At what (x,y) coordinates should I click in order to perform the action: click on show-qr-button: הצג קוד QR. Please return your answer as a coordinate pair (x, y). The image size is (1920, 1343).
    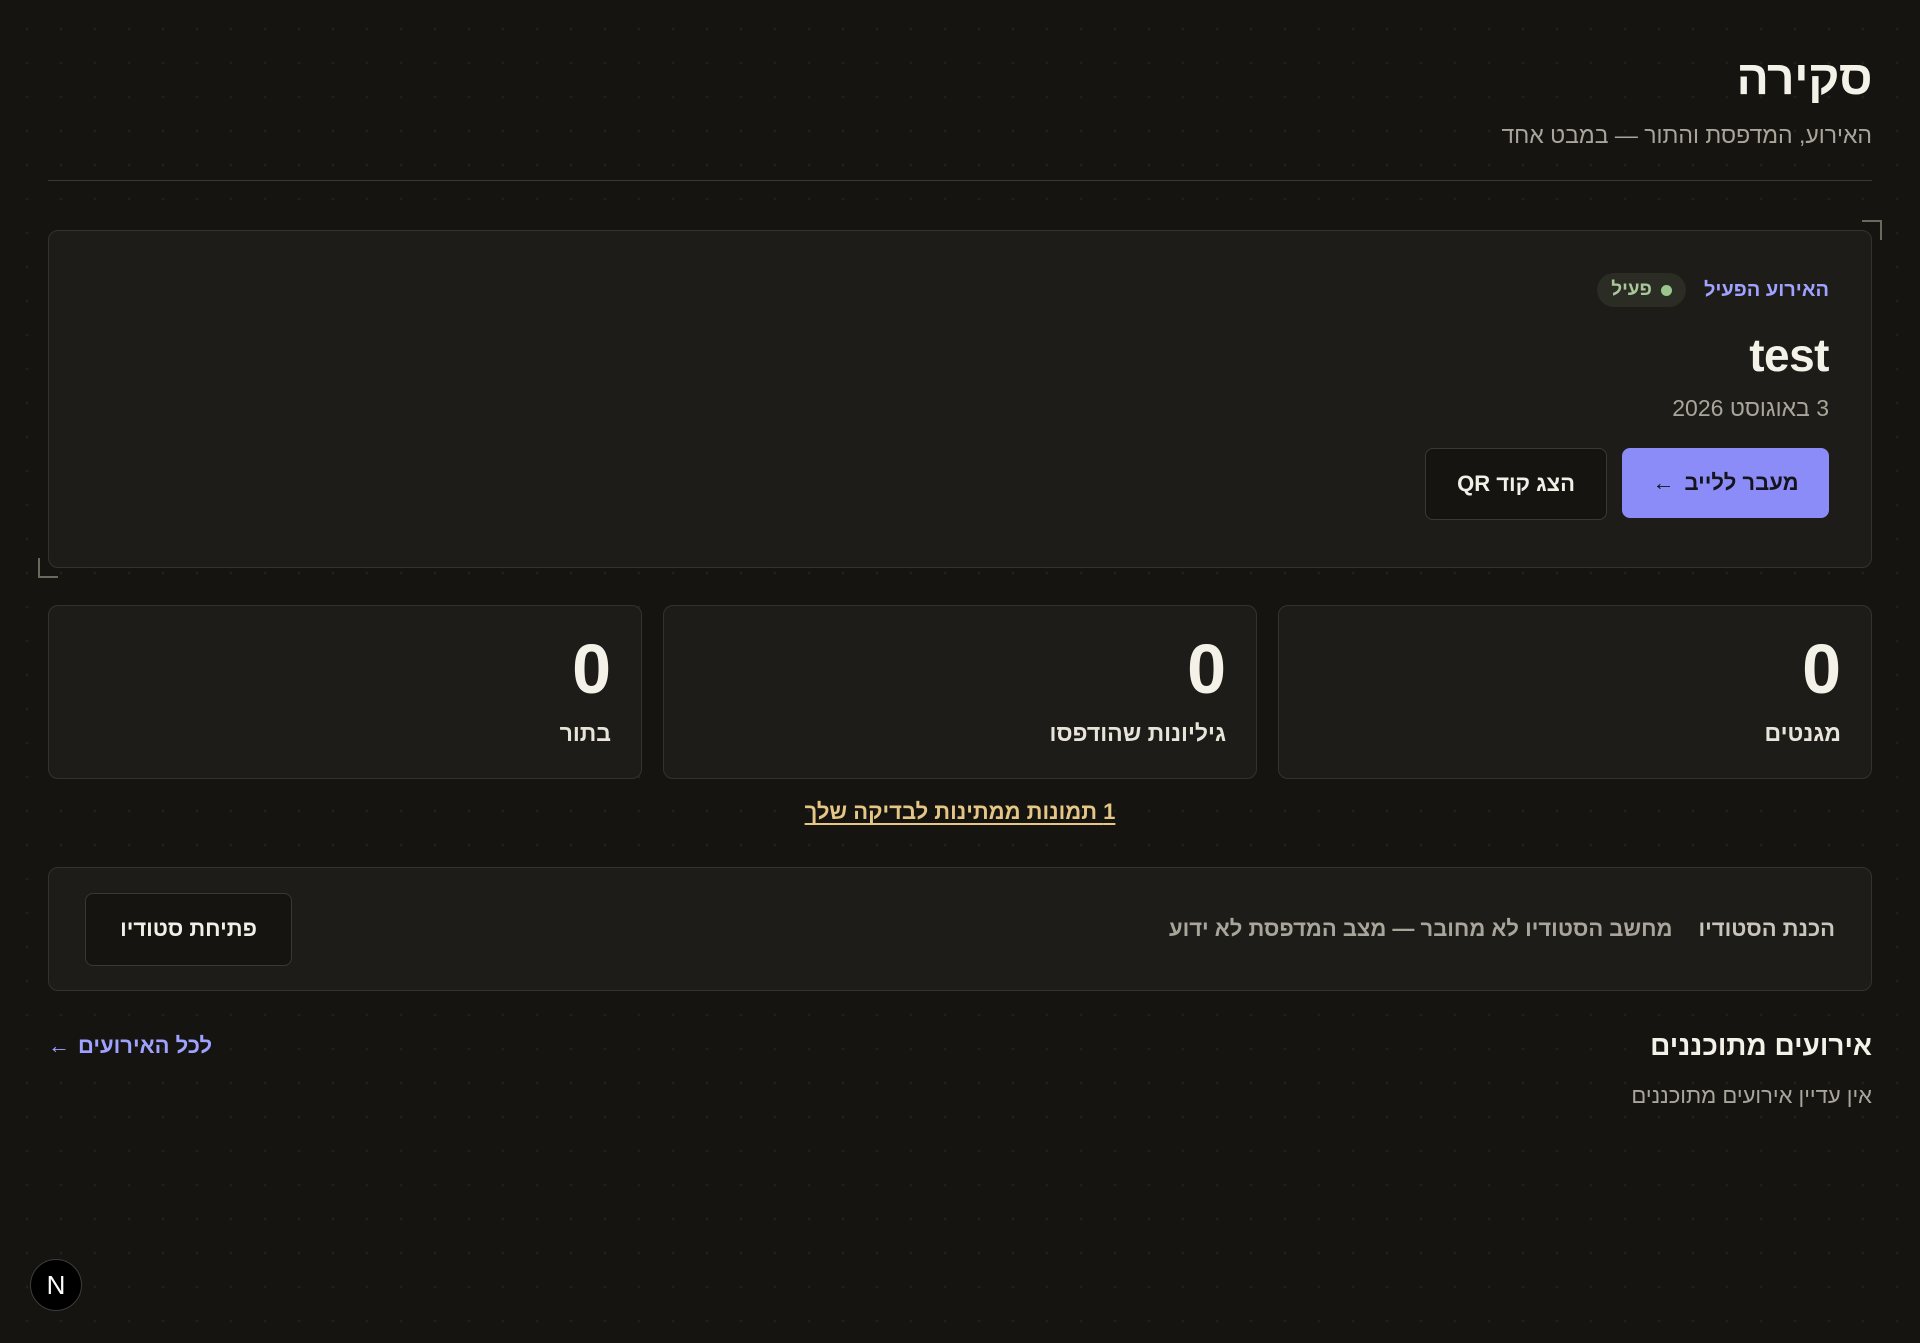
    Looking at the image, I should click on (1516, 484).